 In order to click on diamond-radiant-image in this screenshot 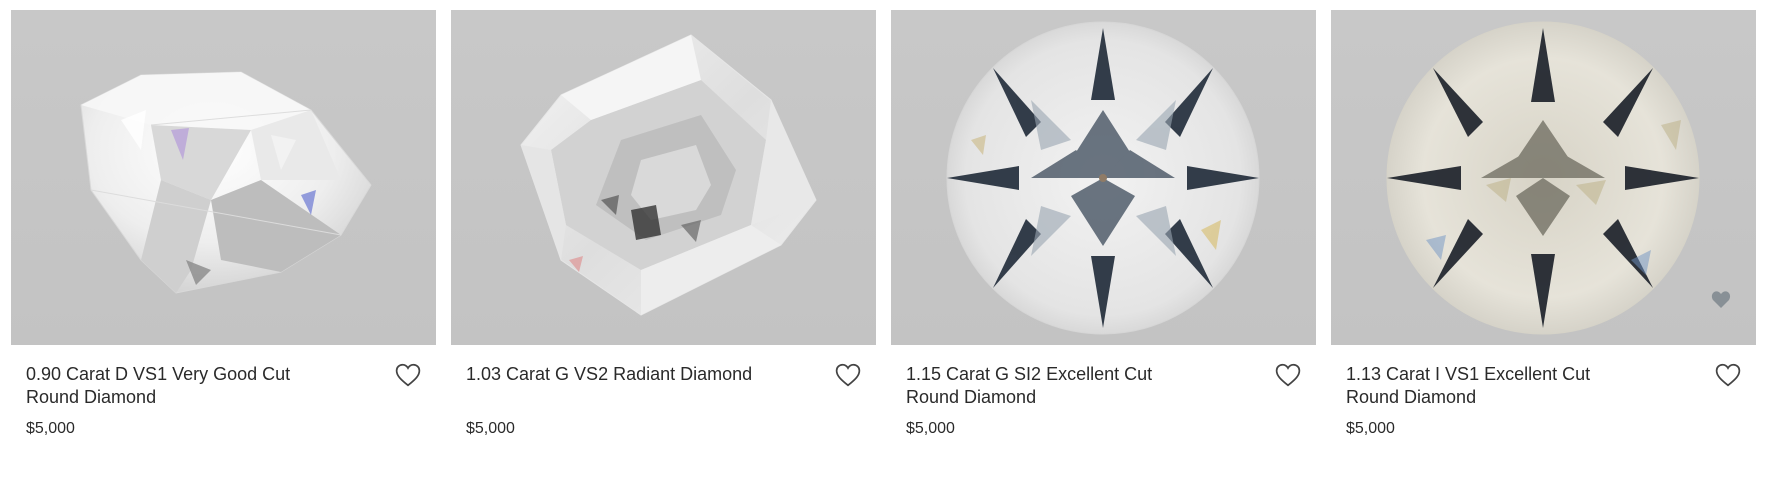, I will do `click(668, 175)`.